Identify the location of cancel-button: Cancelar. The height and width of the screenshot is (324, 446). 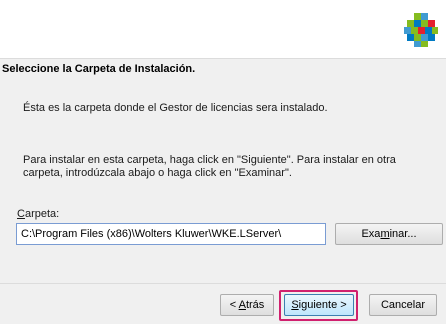
(403, 305).